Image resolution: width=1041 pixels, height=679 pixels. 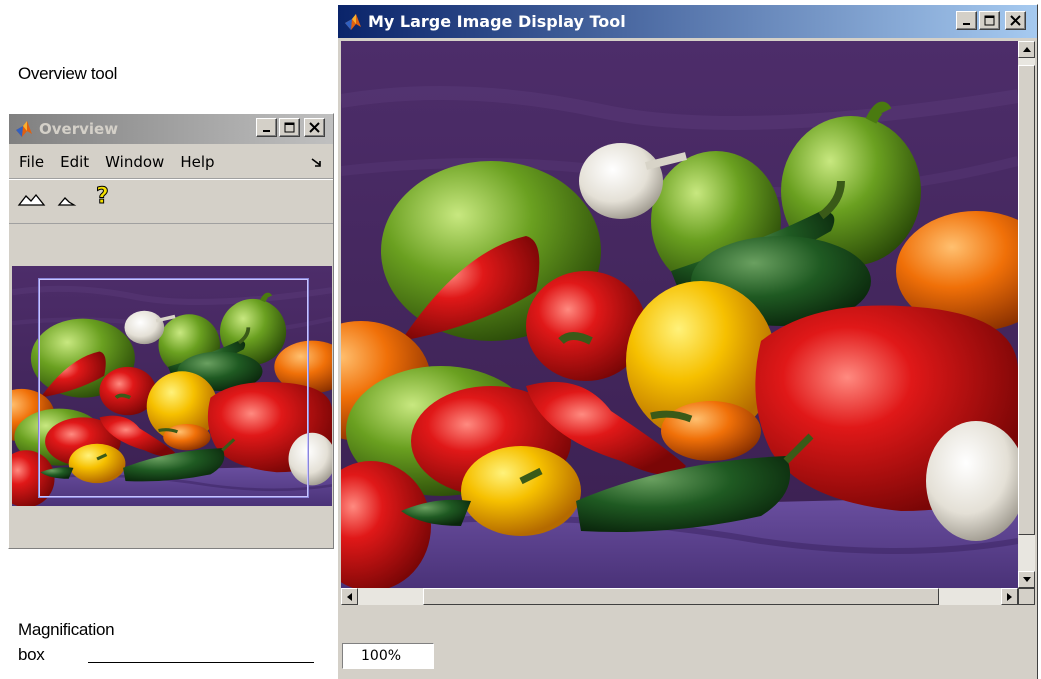 I want to click on arrow-down-icon, so click(x=1026, y=579).